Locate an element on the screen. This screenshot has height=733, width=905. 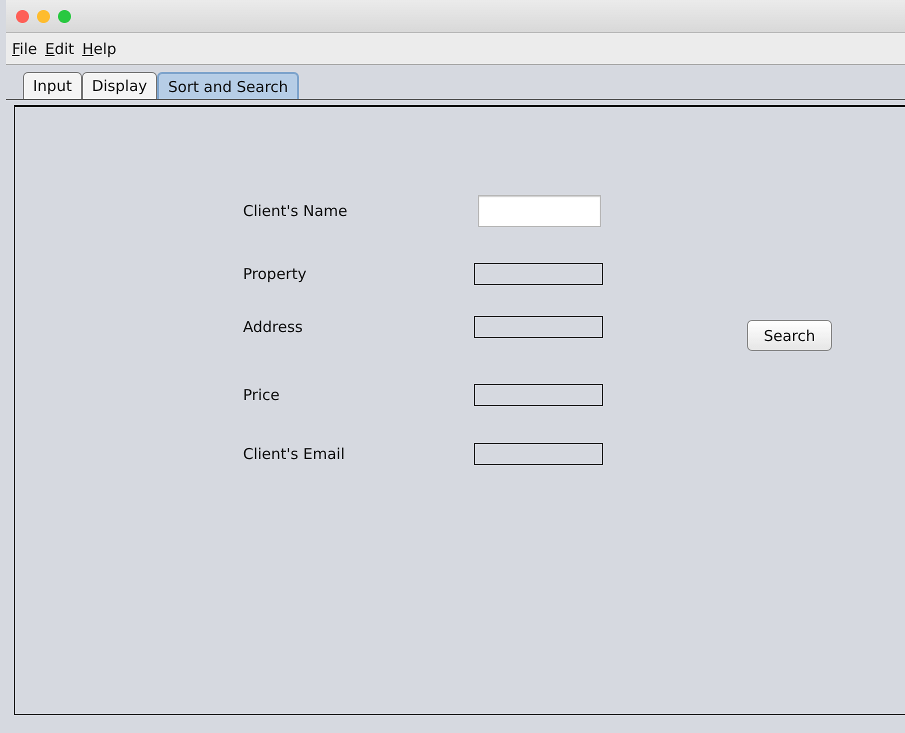
field-label: Price is located at coordinates (262, 395).